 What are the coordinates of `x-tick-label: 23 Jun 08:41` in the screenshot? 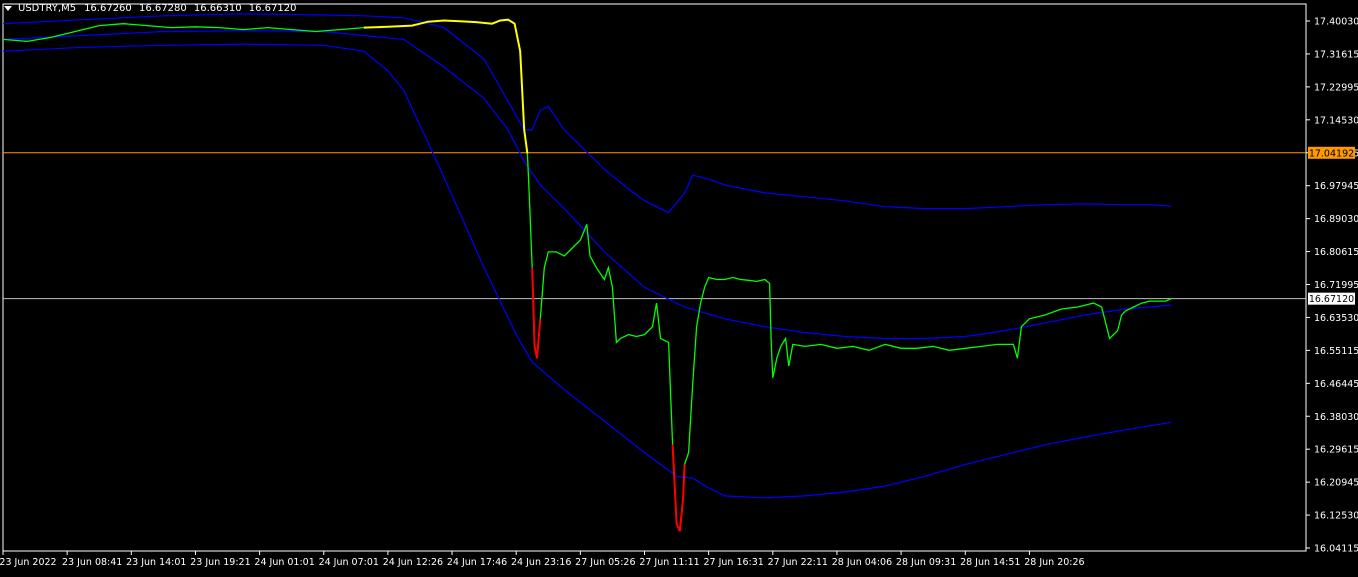 It's located at (92, 562).